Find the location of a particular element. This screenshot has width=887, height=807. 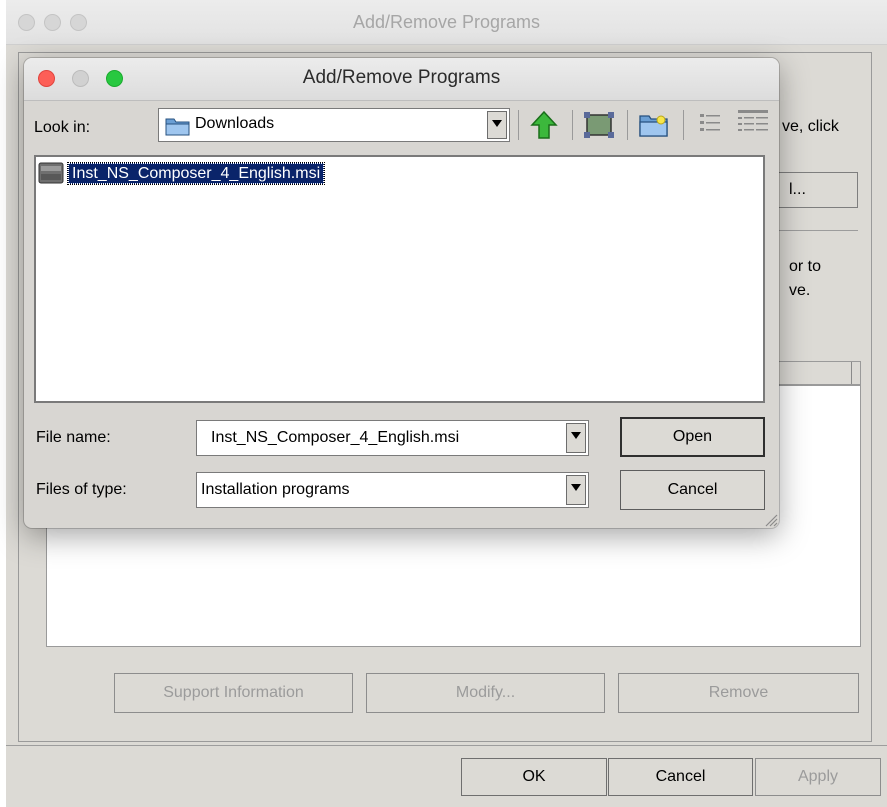

open-button: Open is located at coordinates (692, 437).